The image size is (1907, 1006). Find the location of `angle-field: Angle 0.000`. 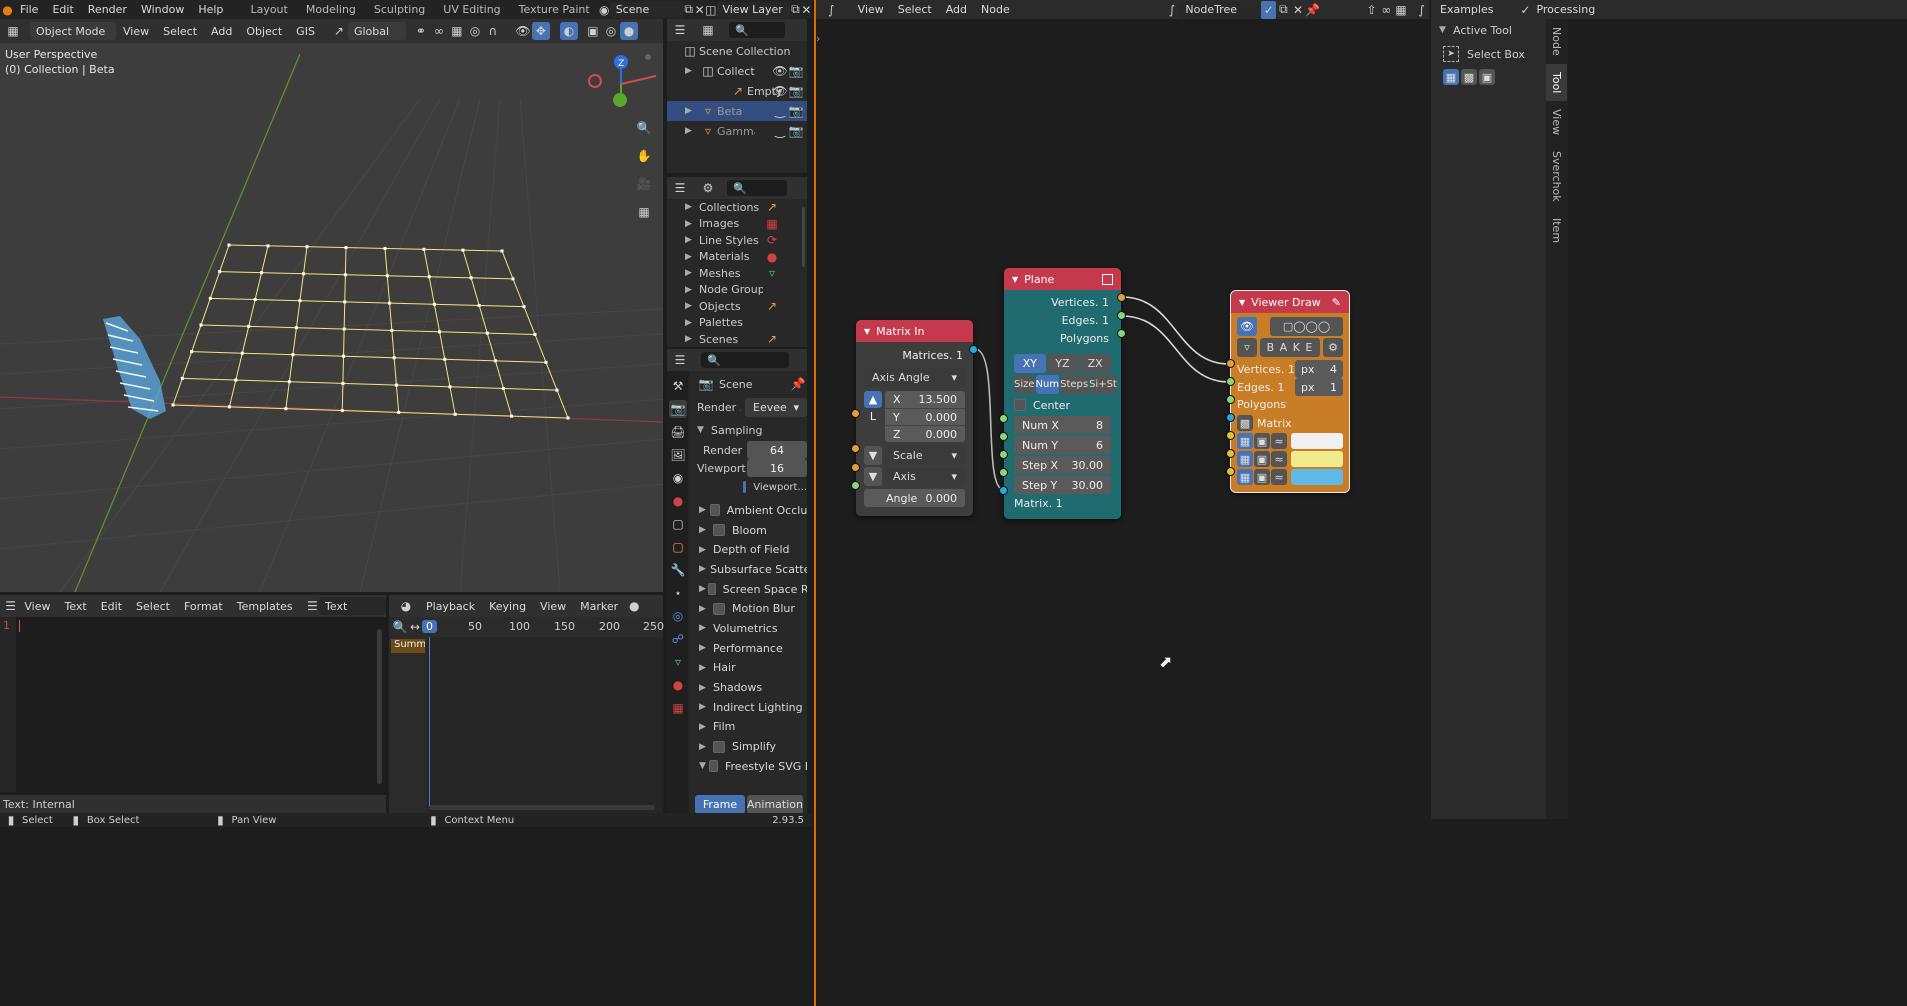

angle-field: Angle 0.000 is located at coordinates (914, 498).